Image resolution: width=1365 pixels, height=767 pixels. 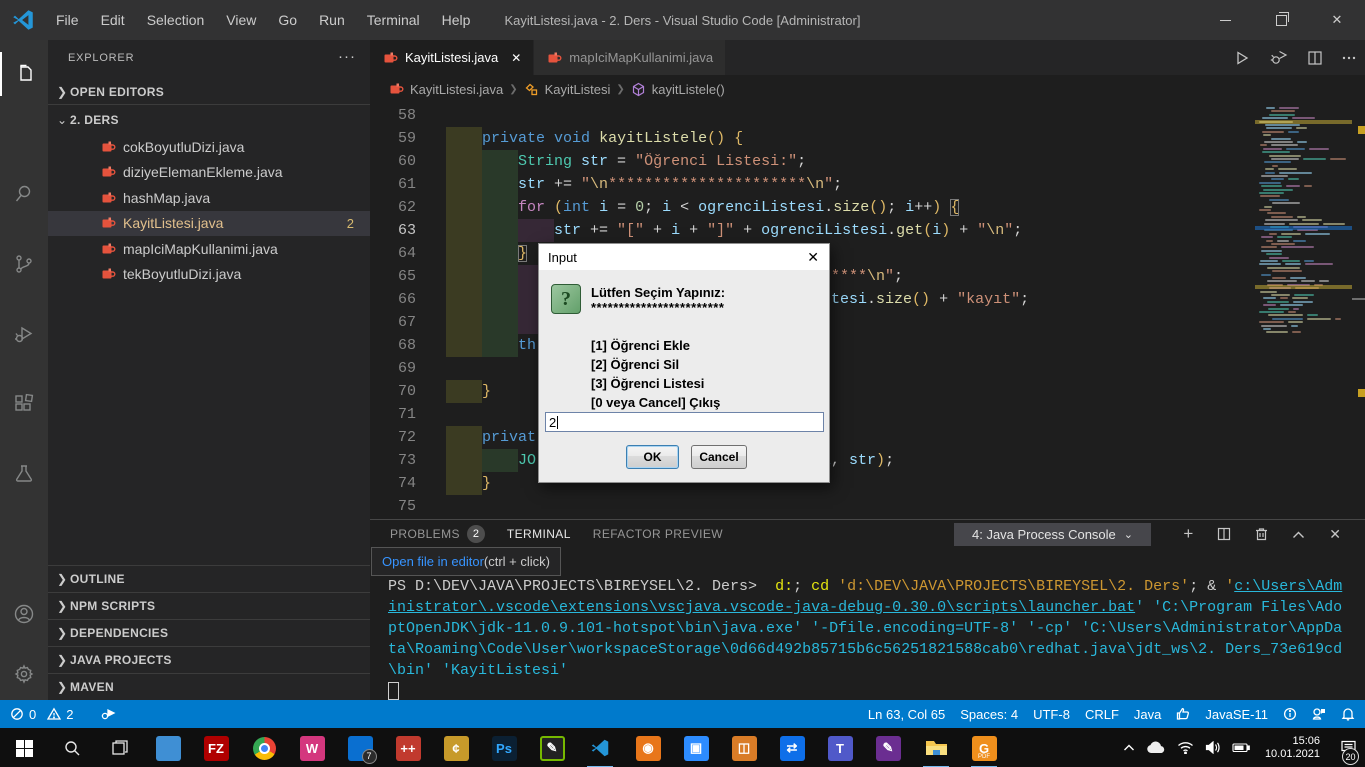 What do you see at coordinates (24, 74) in the screenshot?
I see `explorer-icon` at bounding box center [24, 74].